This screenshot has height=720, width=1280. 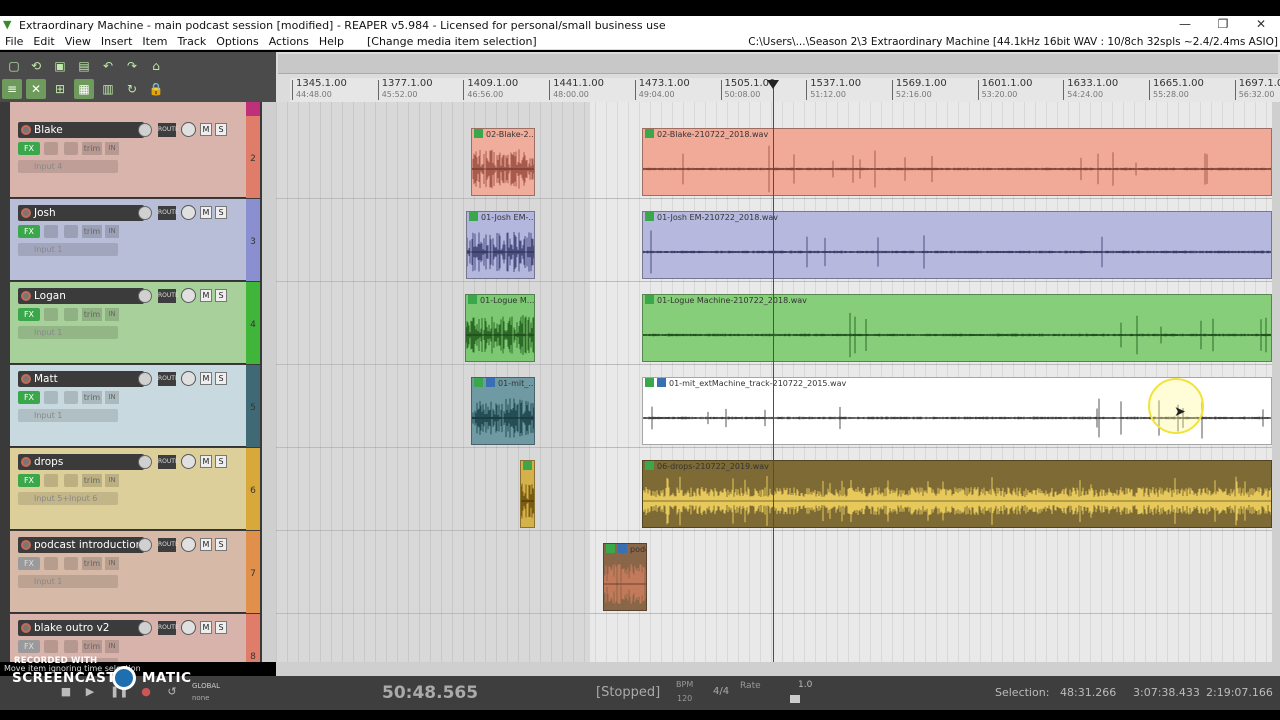 I want to click on track-name: podcast introduction..3, so click(x=81, y=545).